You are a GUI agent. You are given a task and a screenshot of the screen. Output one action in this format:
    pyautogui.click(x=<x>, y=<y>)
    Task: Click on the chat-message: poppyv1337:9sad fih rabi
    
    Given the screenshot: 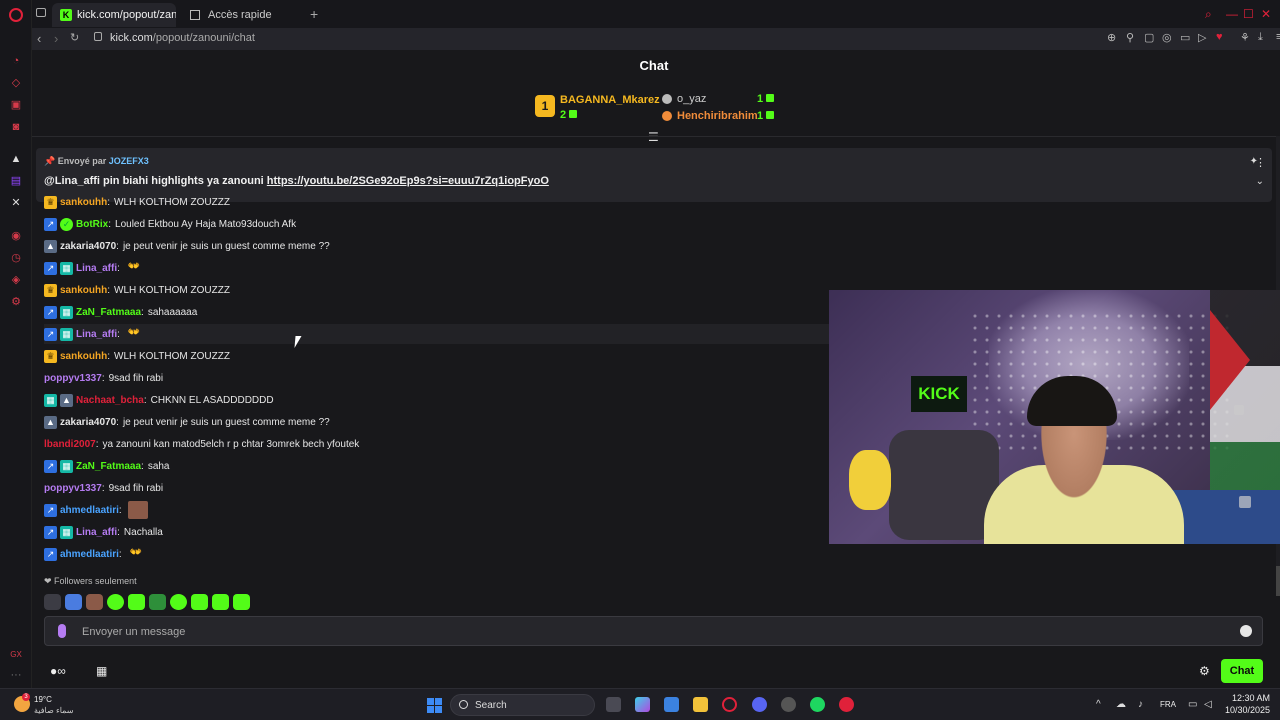 What is the action you would take?
    pyautogui.click(x=436, y=488)
    